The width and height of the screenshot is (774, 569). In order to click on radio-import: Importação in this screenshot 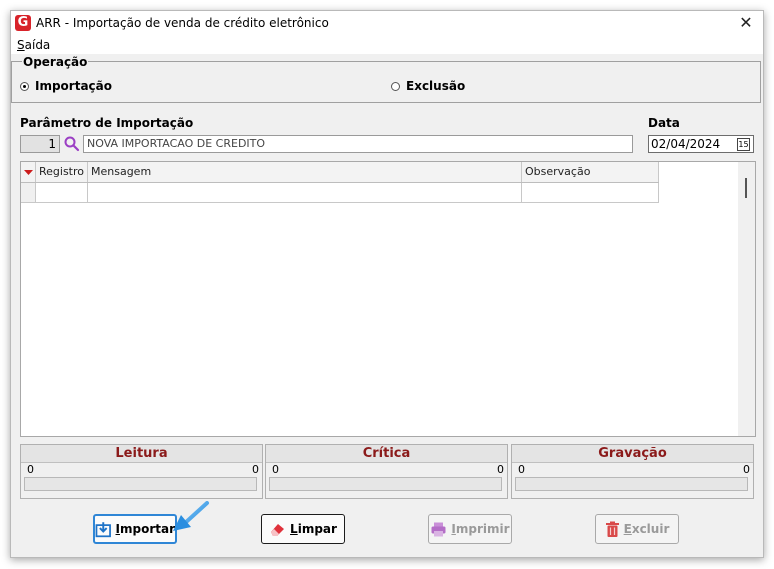, I will do `click(66, 86)`.